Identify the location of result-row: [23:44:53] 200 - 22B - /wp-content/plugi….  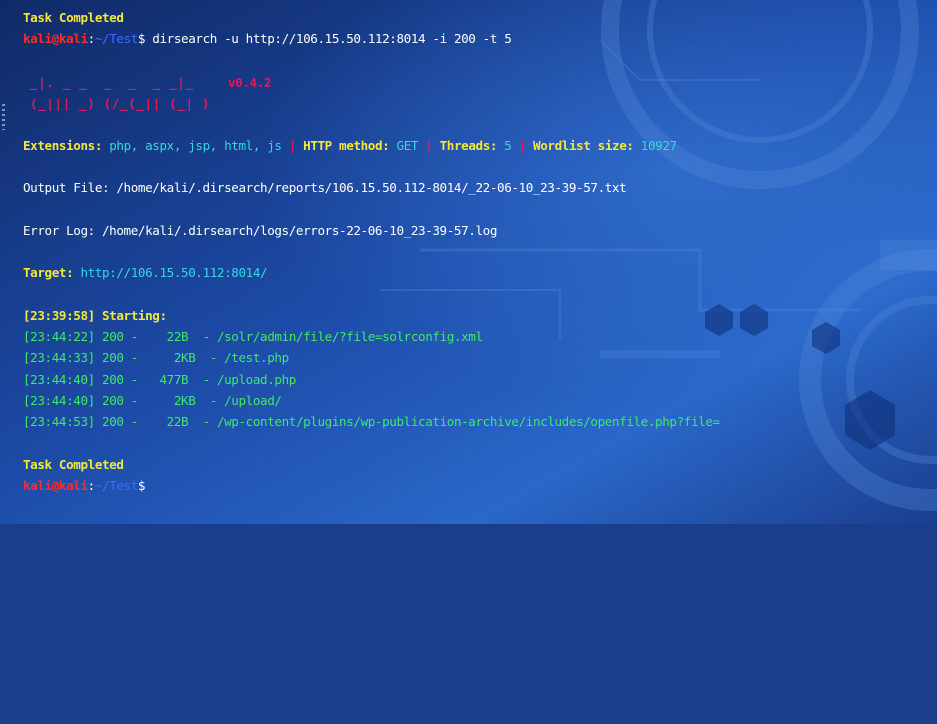
(371, 421).